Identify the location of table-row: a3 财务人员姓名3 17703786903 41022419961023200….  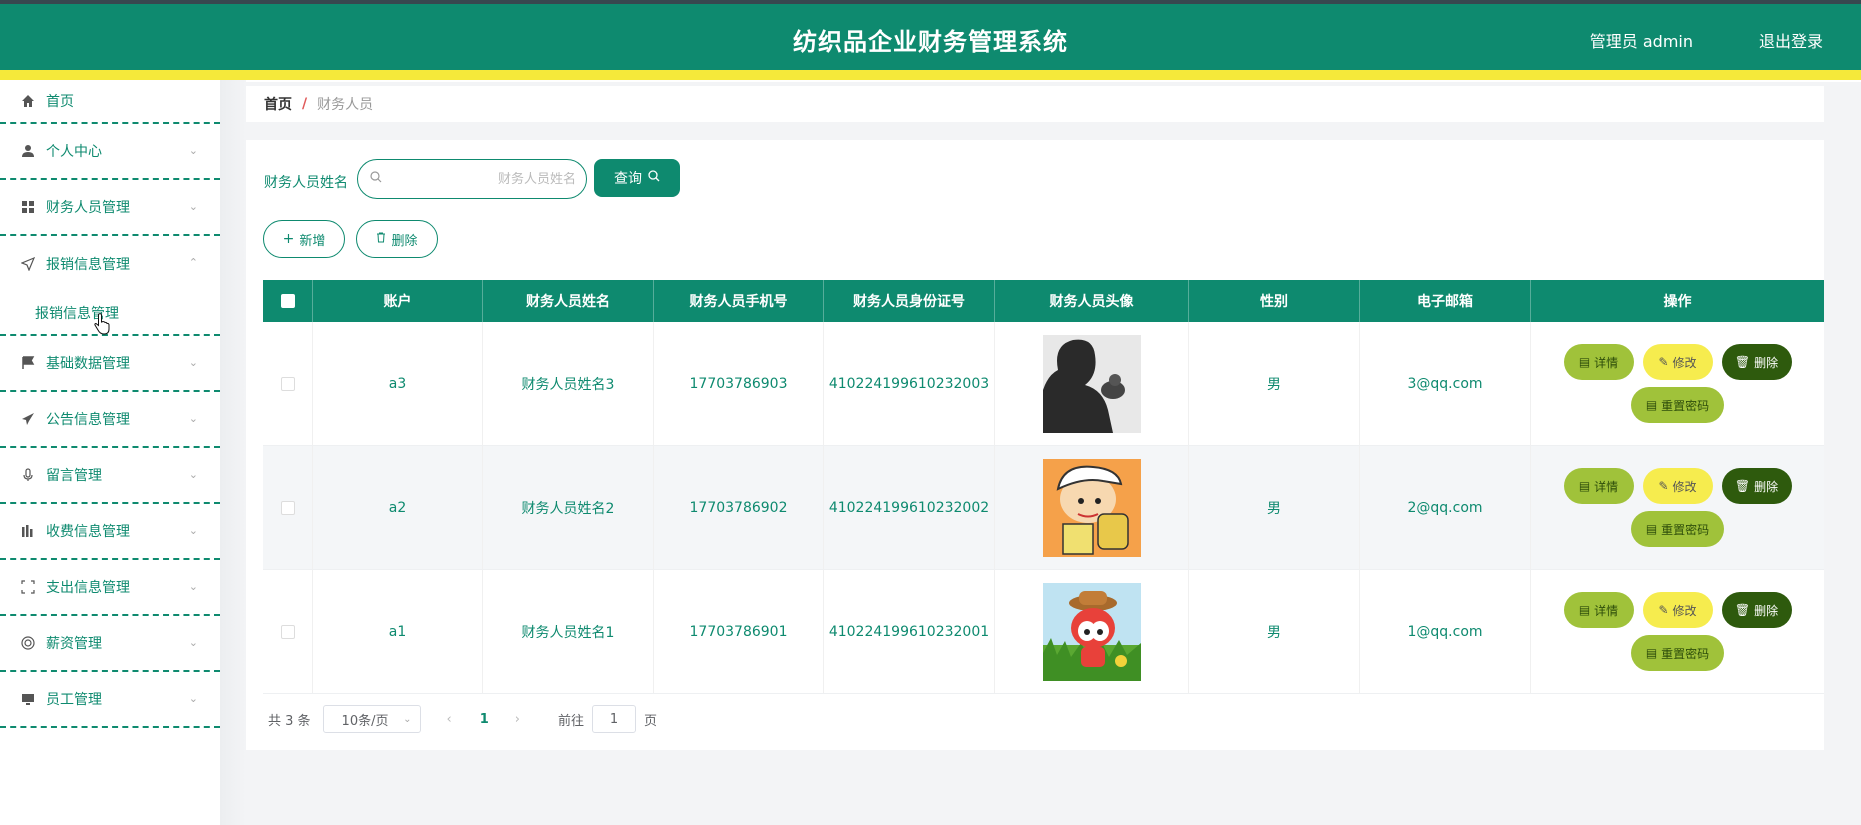
(1043, 384).